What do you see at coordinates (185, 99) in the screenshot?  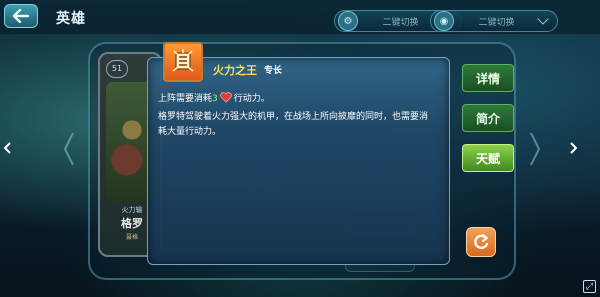 I see `cost-prefix: 上阵需要消耗` at bounding box center [185, 99].